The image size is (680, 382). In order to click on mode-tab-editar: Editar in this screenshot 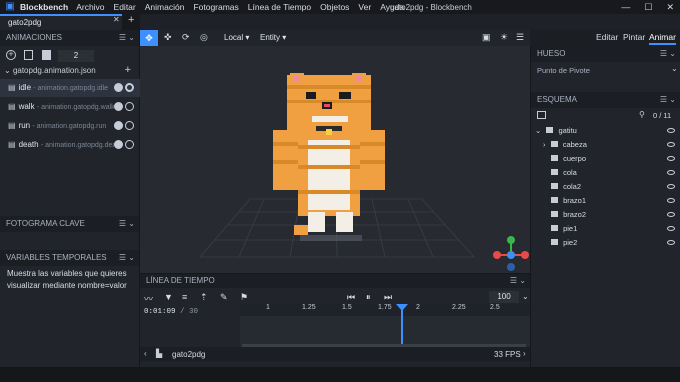, I will do `click(607, 37)`.